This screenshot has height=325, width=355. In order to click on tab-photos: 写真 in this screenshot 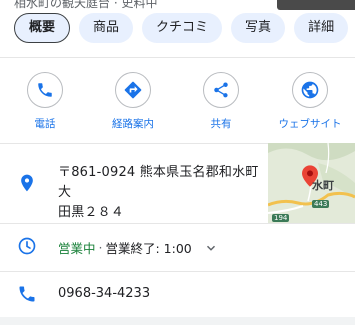, I will do `click(258, 28)`.